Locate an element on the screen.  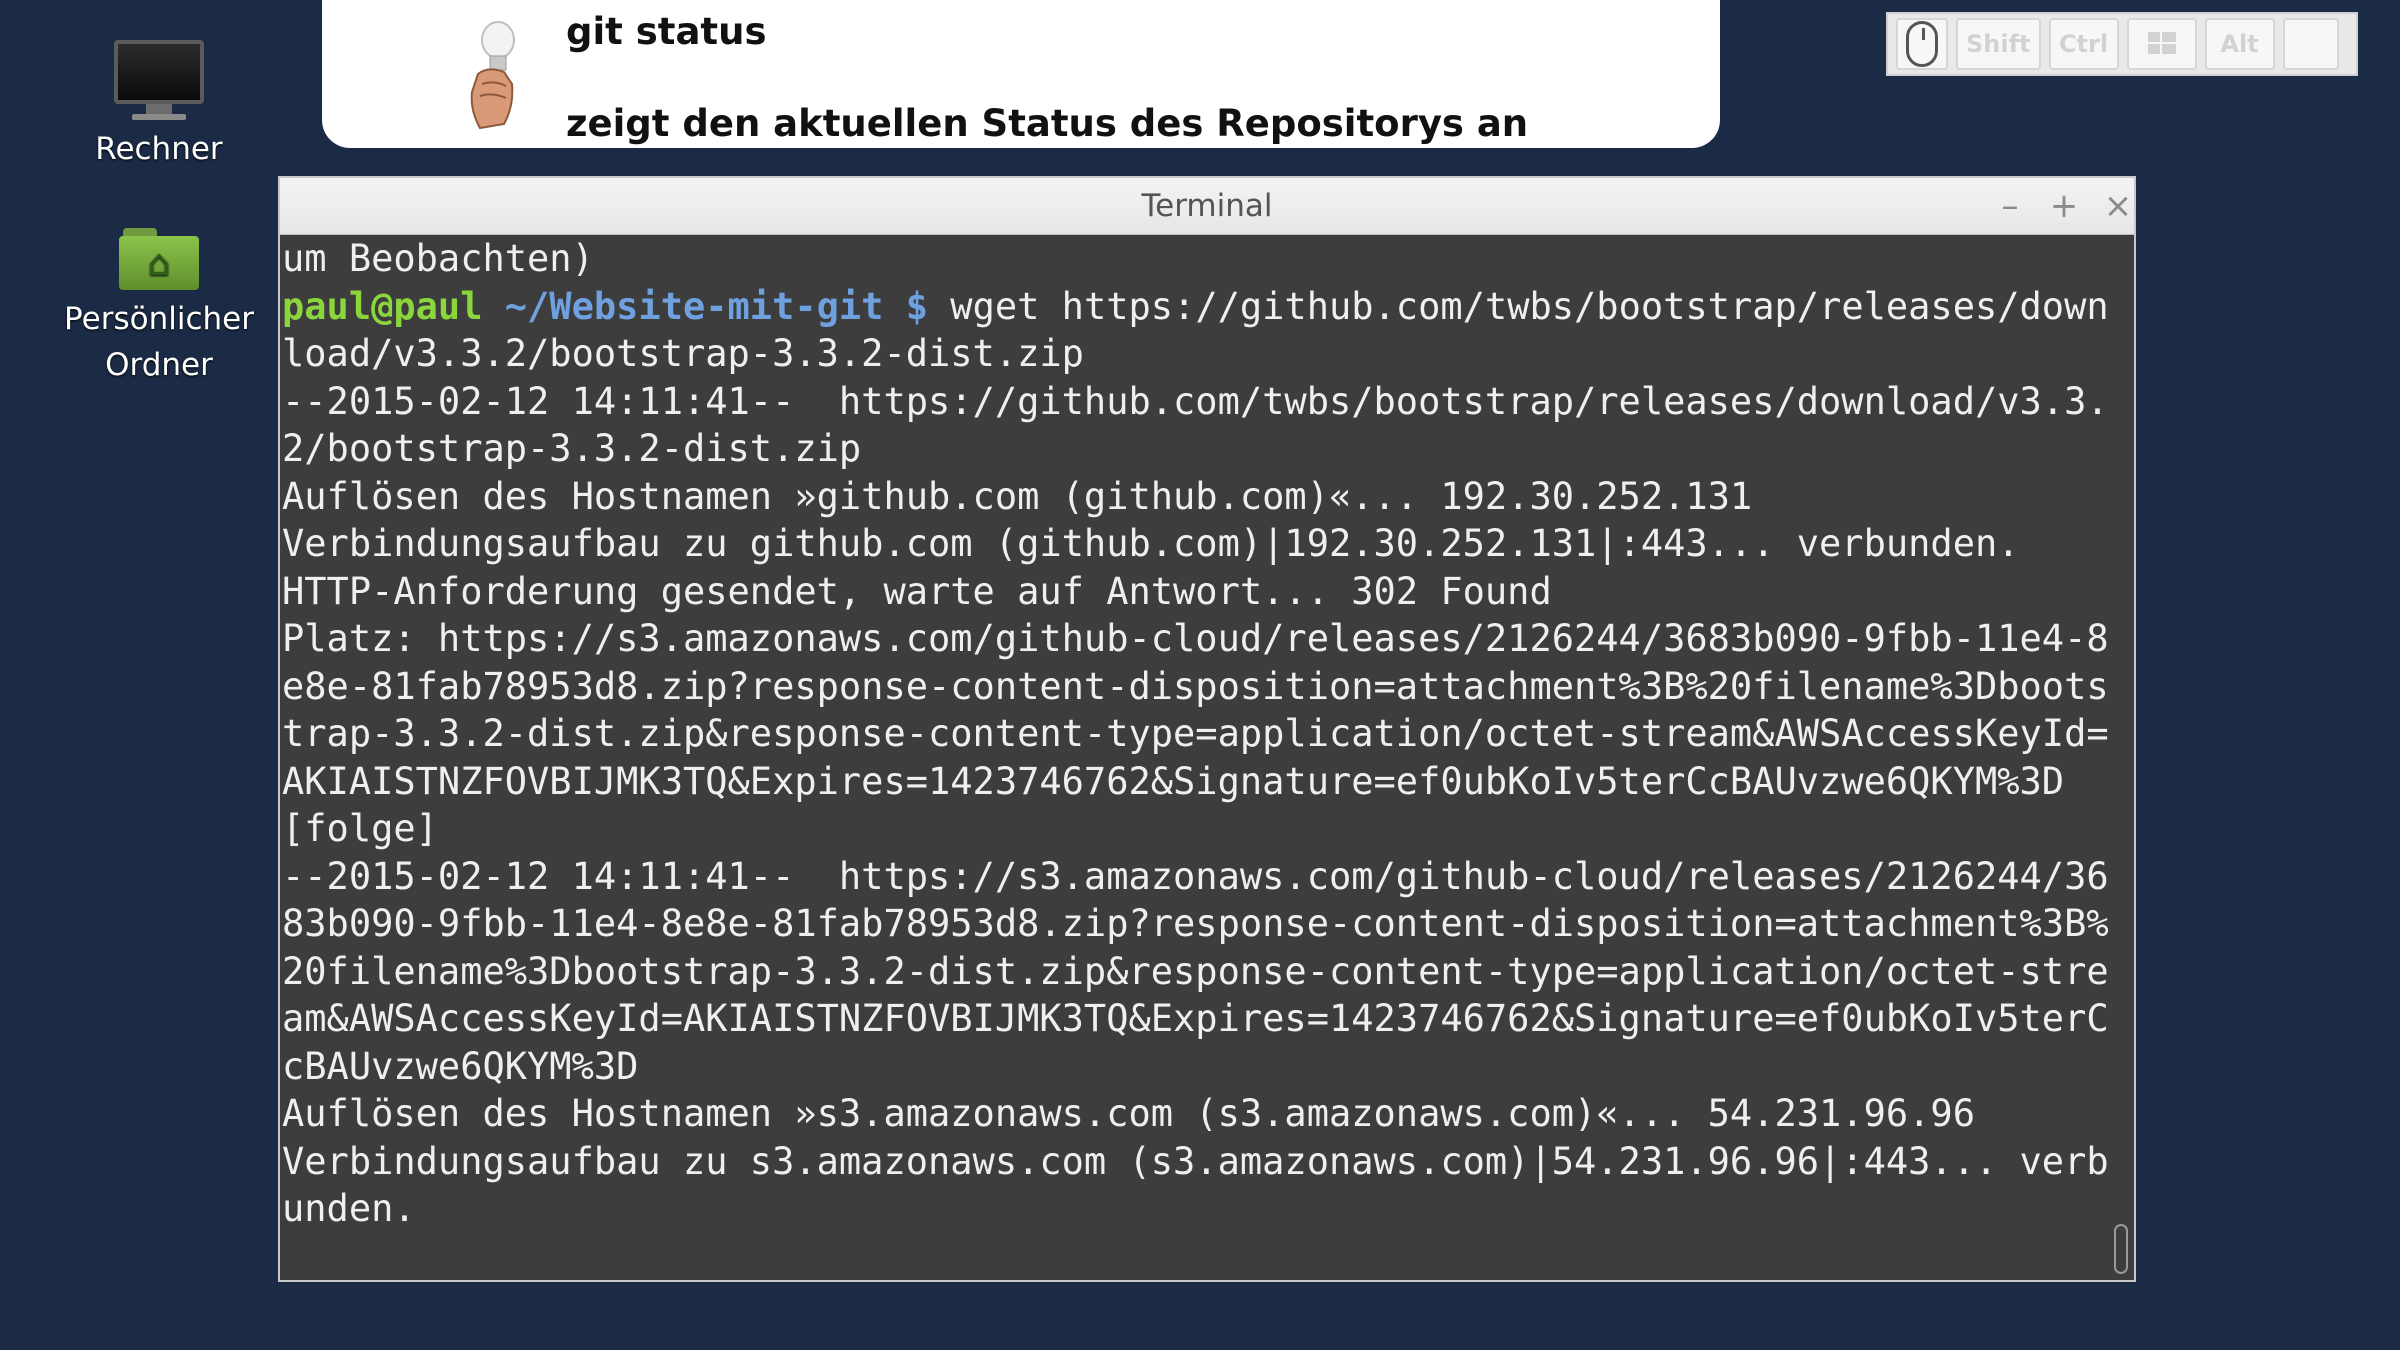
blank-key is located at coordinates (2310, 44).